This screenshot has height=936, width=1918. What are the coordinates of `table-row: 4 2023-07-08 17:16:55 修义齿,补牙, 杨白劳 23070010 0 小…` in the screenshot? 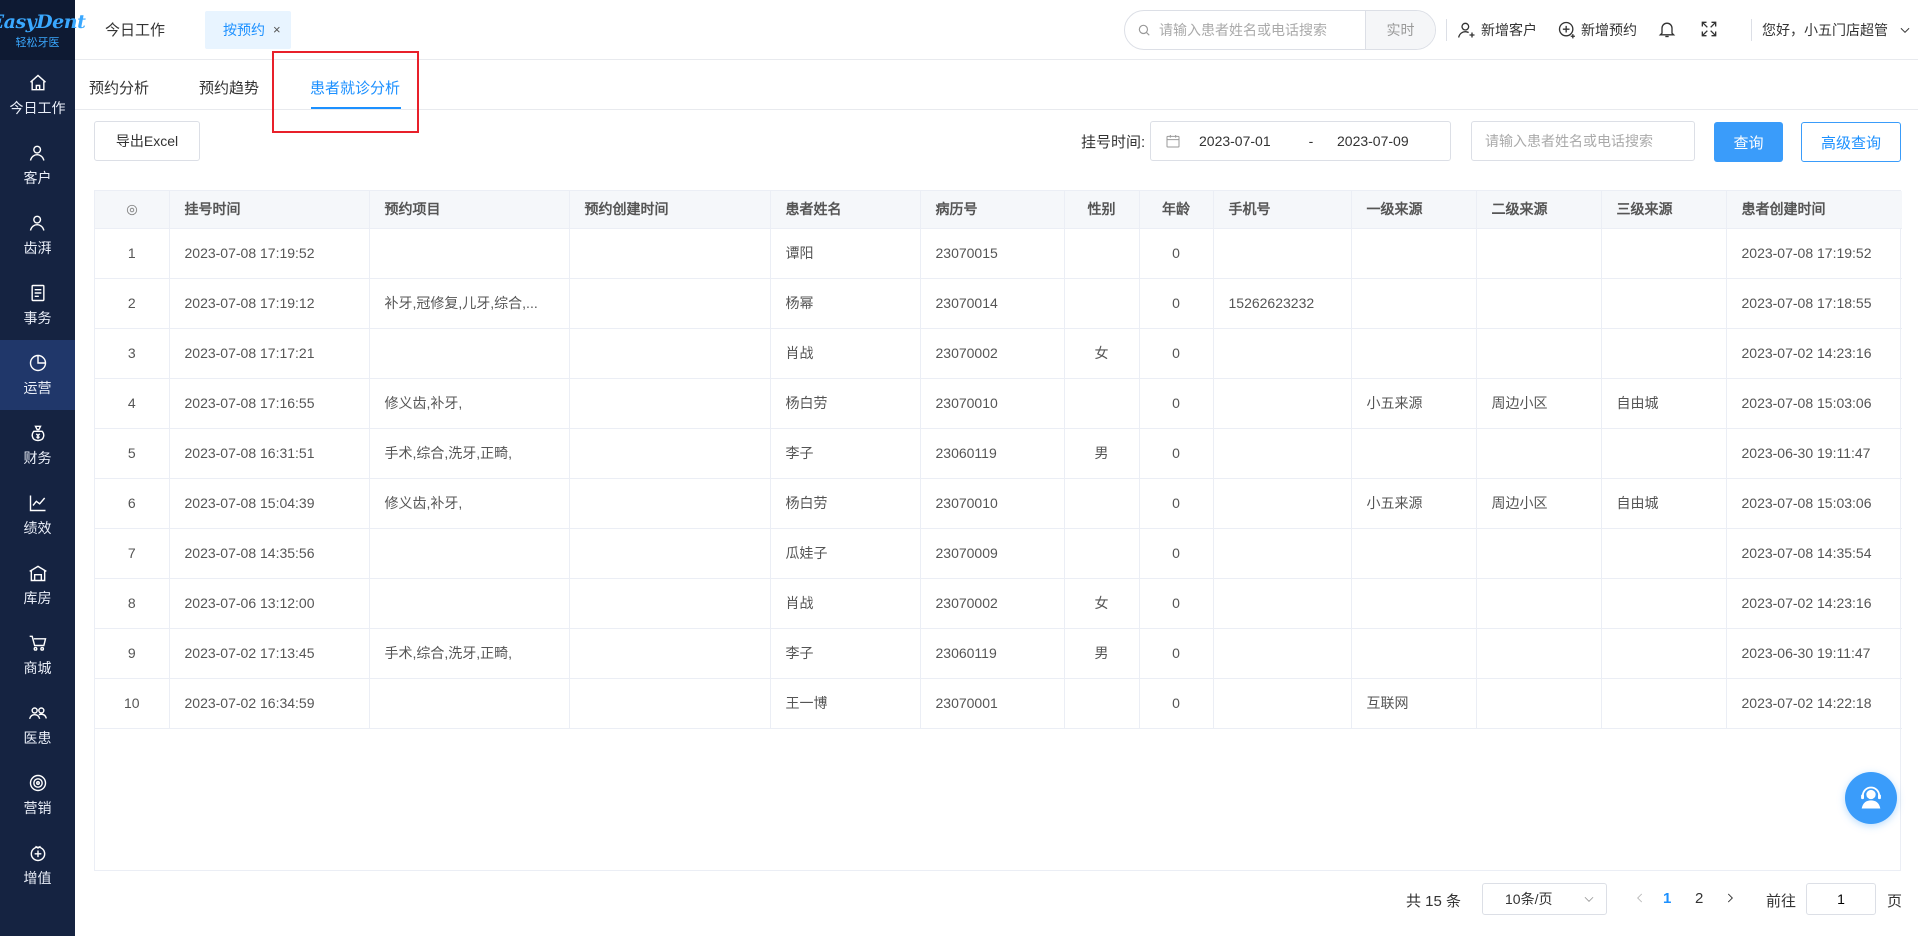 It's located at (998, 403).